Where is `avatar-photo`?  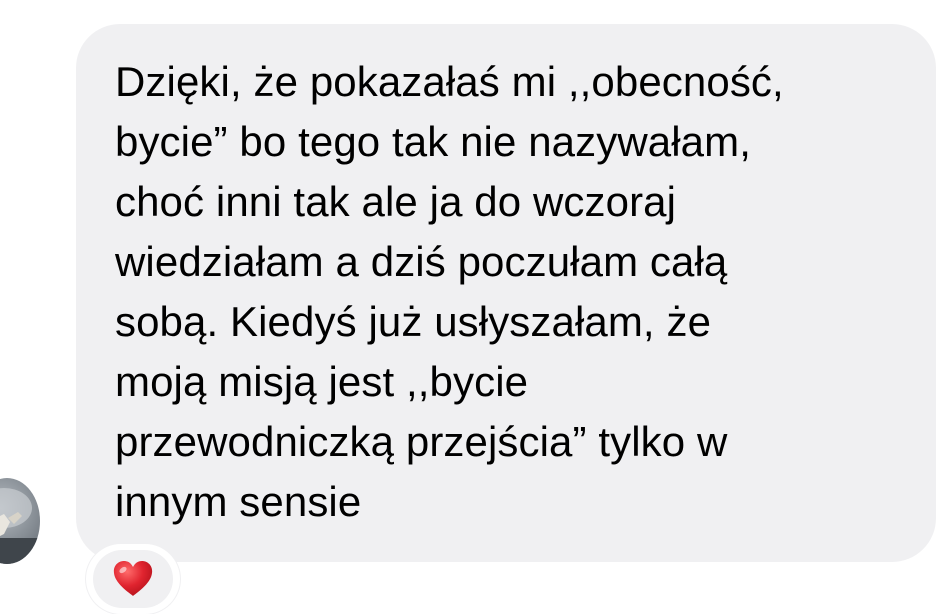
avatar-photo is located at coordinates (20, 526).